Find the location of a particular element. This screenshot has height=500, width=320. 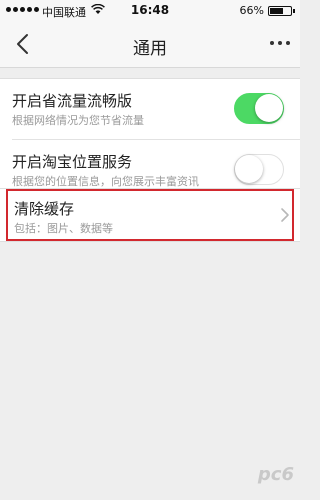

setting-label: 开启省流量流畅版 is located at coordinates (72, 101).